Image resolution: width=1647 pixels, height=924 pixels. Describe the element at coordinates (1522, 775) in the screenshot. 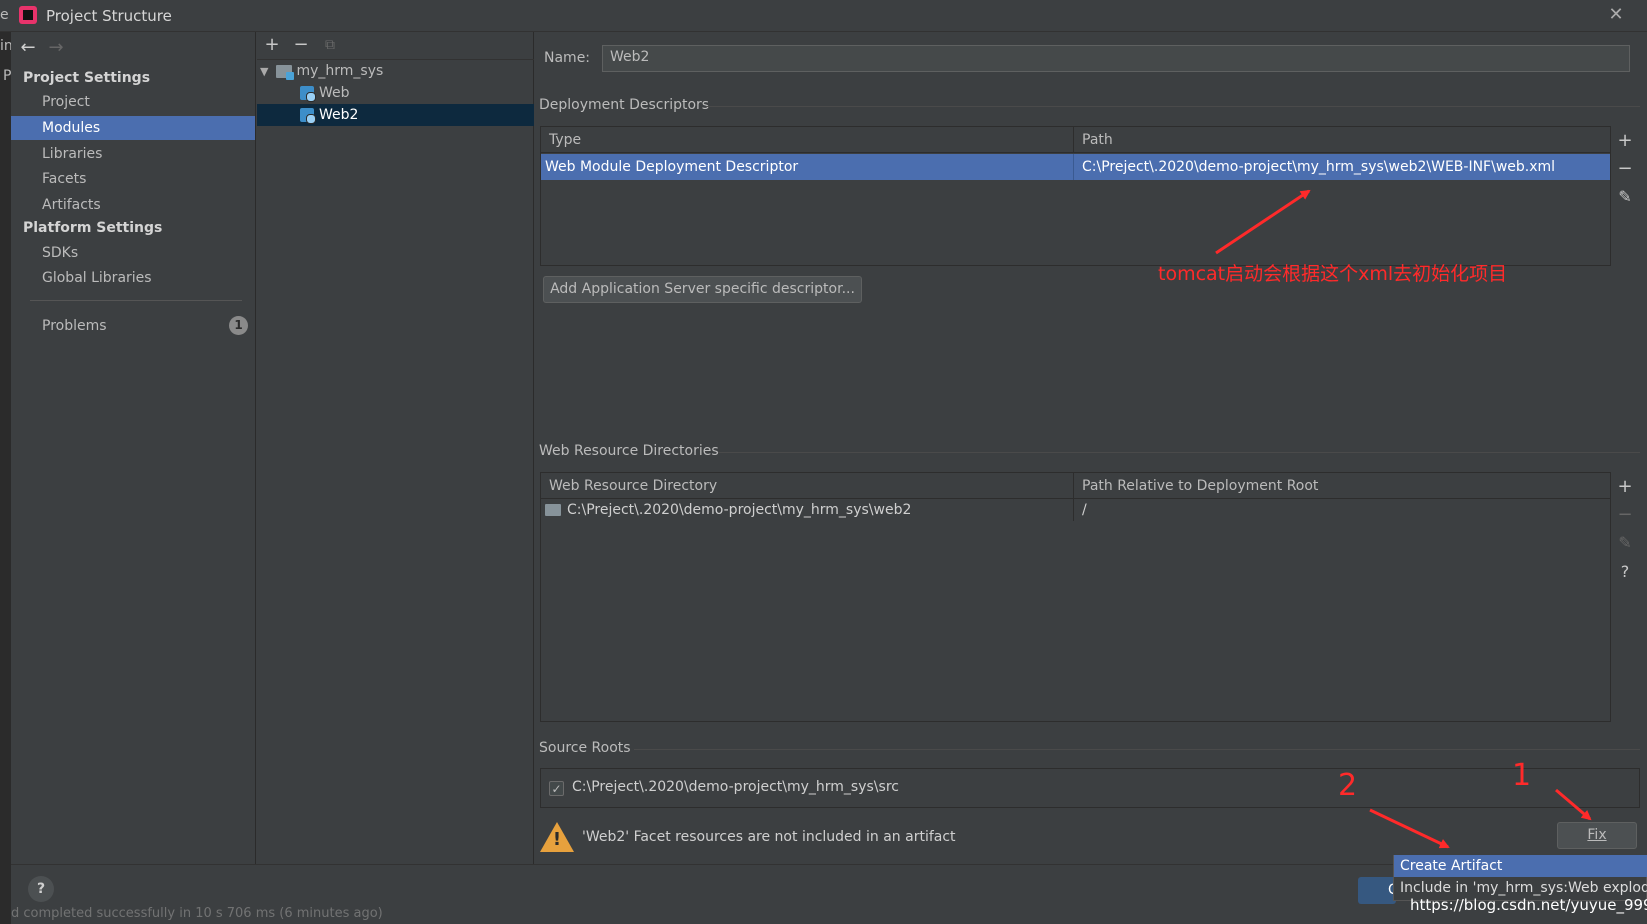

I see `annotation-number-1: 1` at that location.